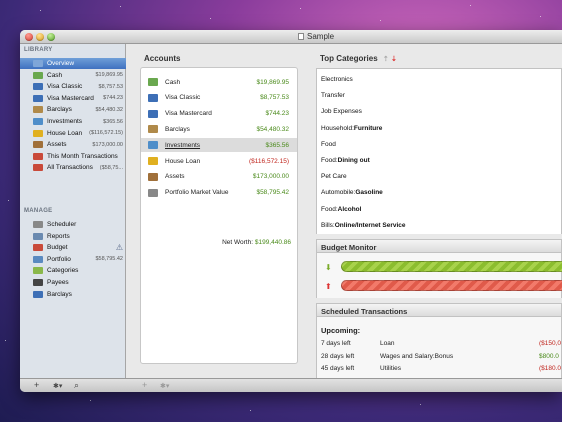 The width and height of the screenshot is (562, 422). What do you see at coordinates (550, 343) in the screenshot?
I see `scheduled-amount: ($150,0` at bounding box center [550, 343].